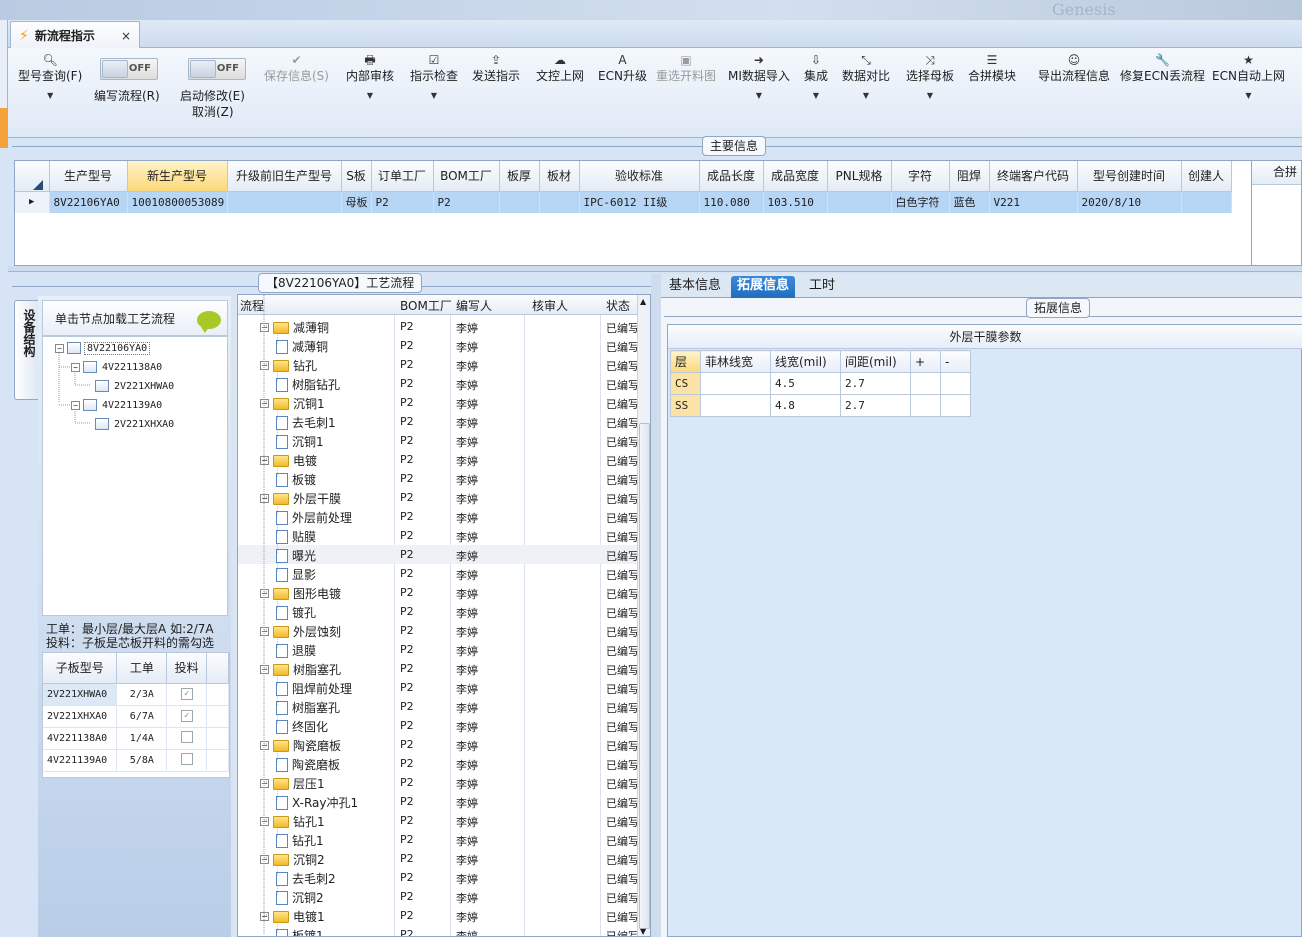 The image size is (1302, 937). I want to click on table-cell: 10010800053089, so click(177, 202).